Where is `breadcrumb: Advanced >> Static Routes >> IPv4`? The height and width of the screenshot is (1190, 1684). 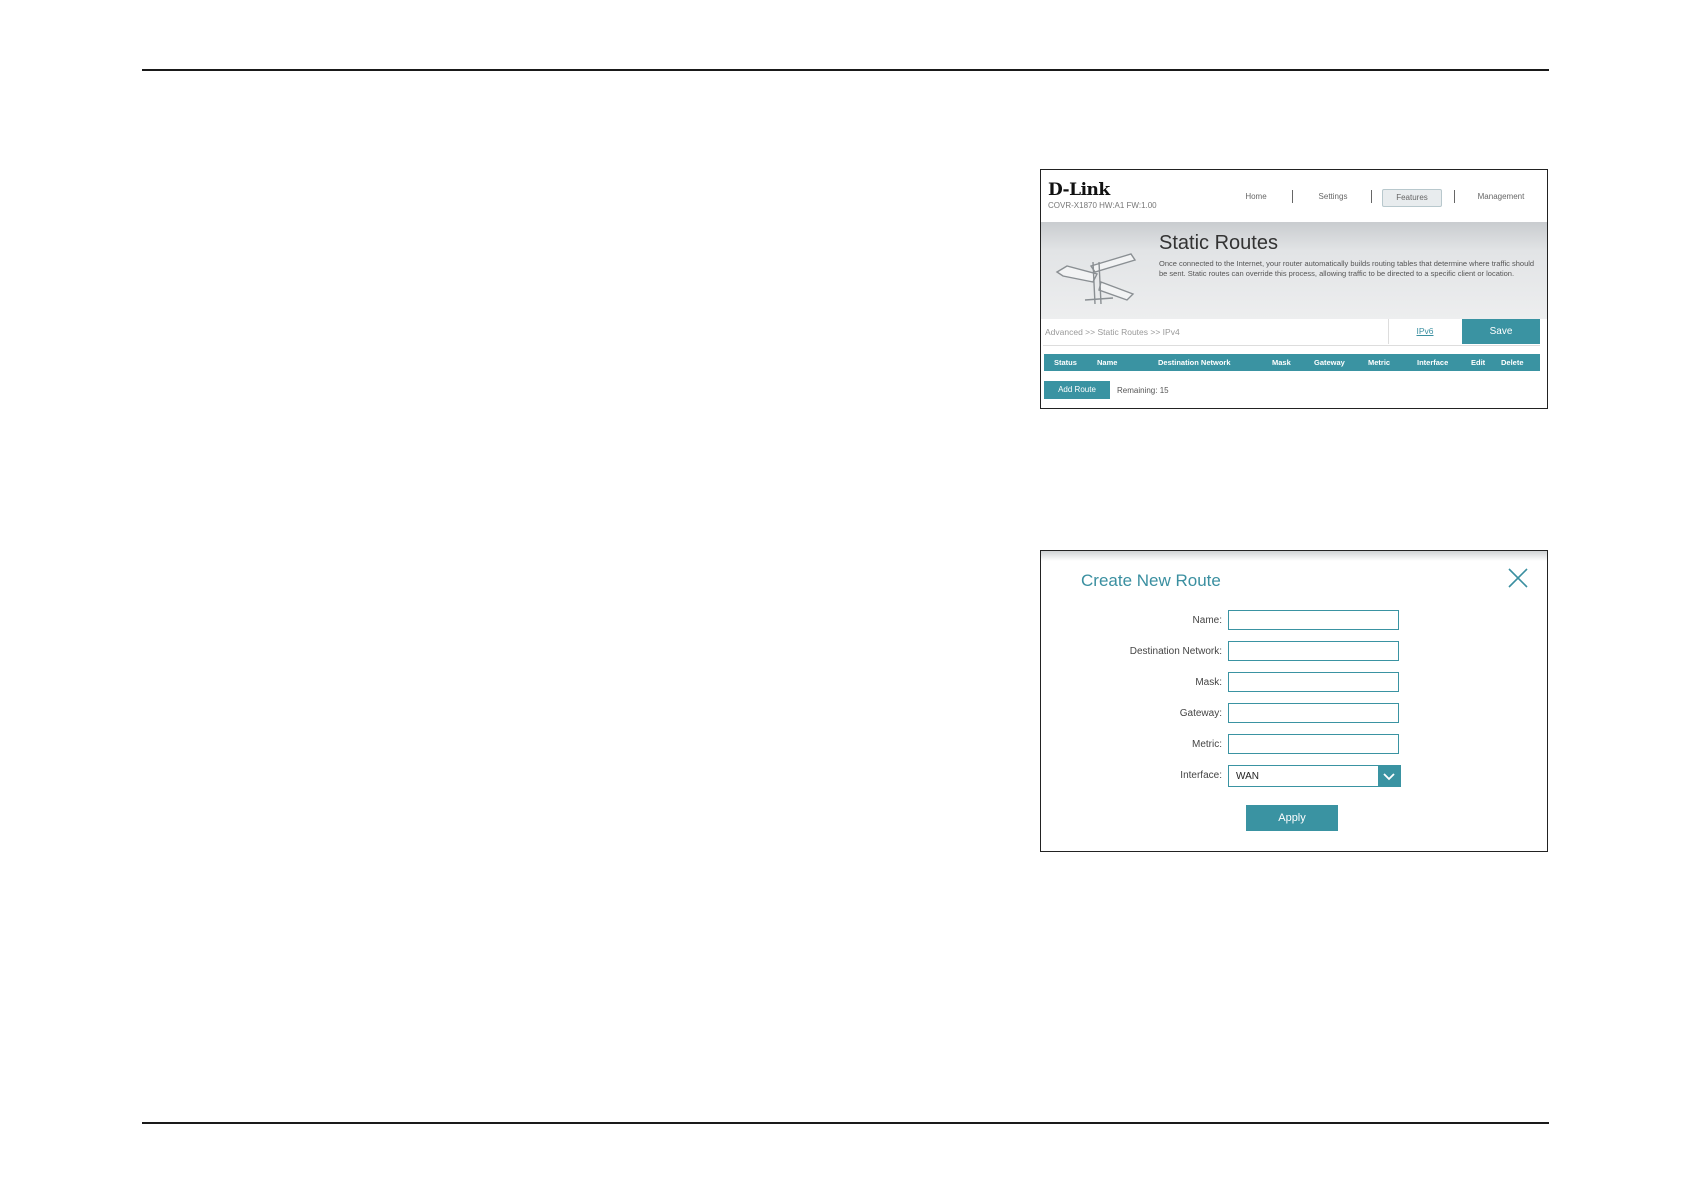
breadcrumb: Advanced >> Static Routes >> IPv4 is located at coordinates (1112, 332).